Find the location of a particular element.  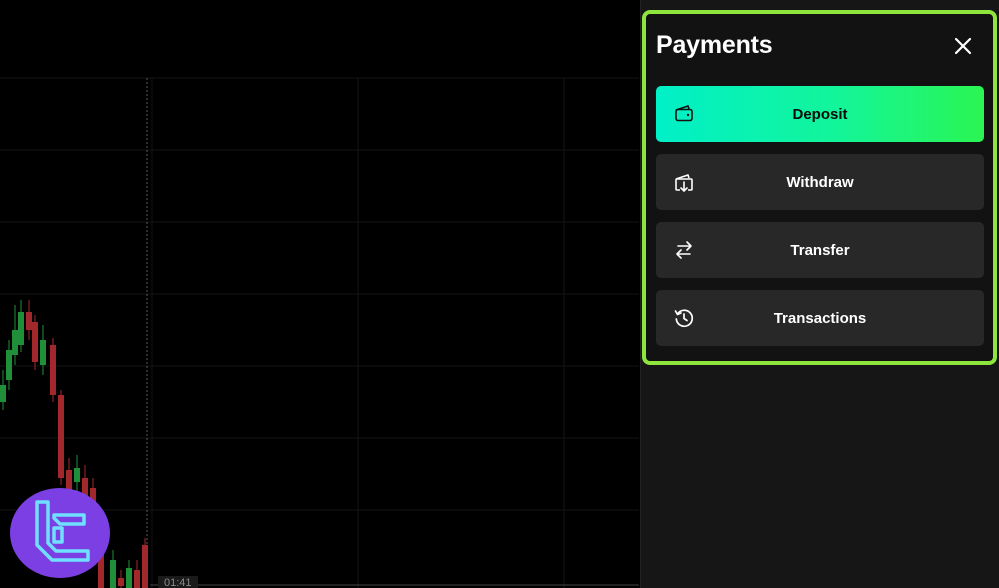

deposit-label: Deposit is located at coordinates (820, 114).